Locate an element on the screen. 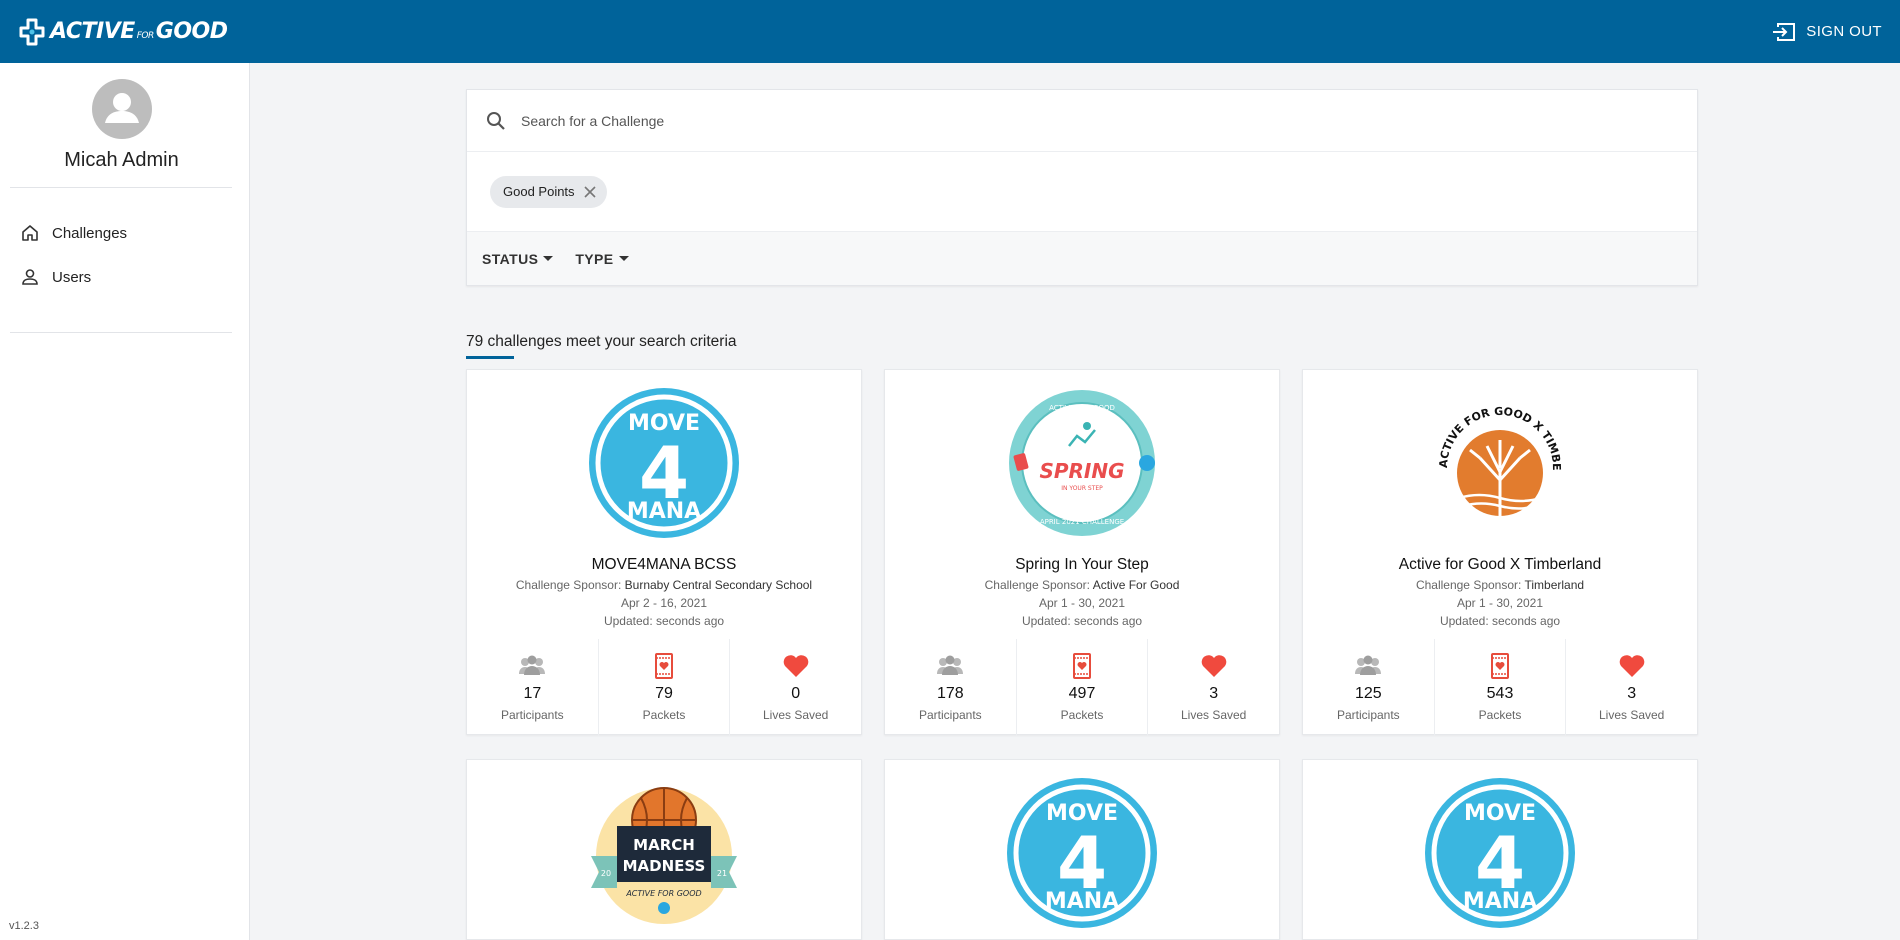 The image size is (1900, 940). sign-out-button: SIGN OUT is located at coordinates (1827, 32).